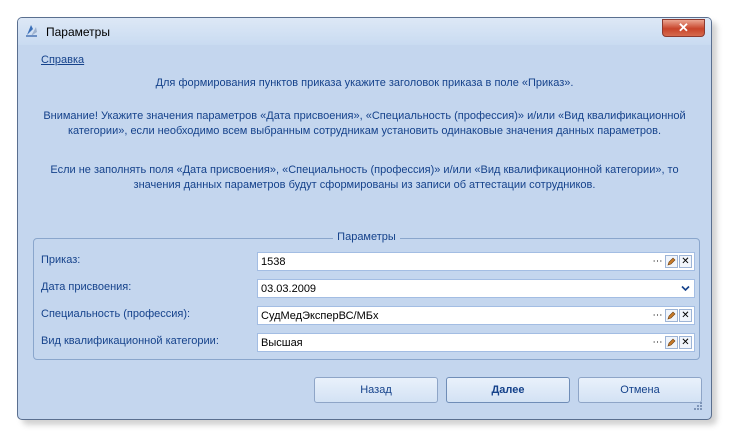  I want to click on chevron-down-icon, so click(685, 288).